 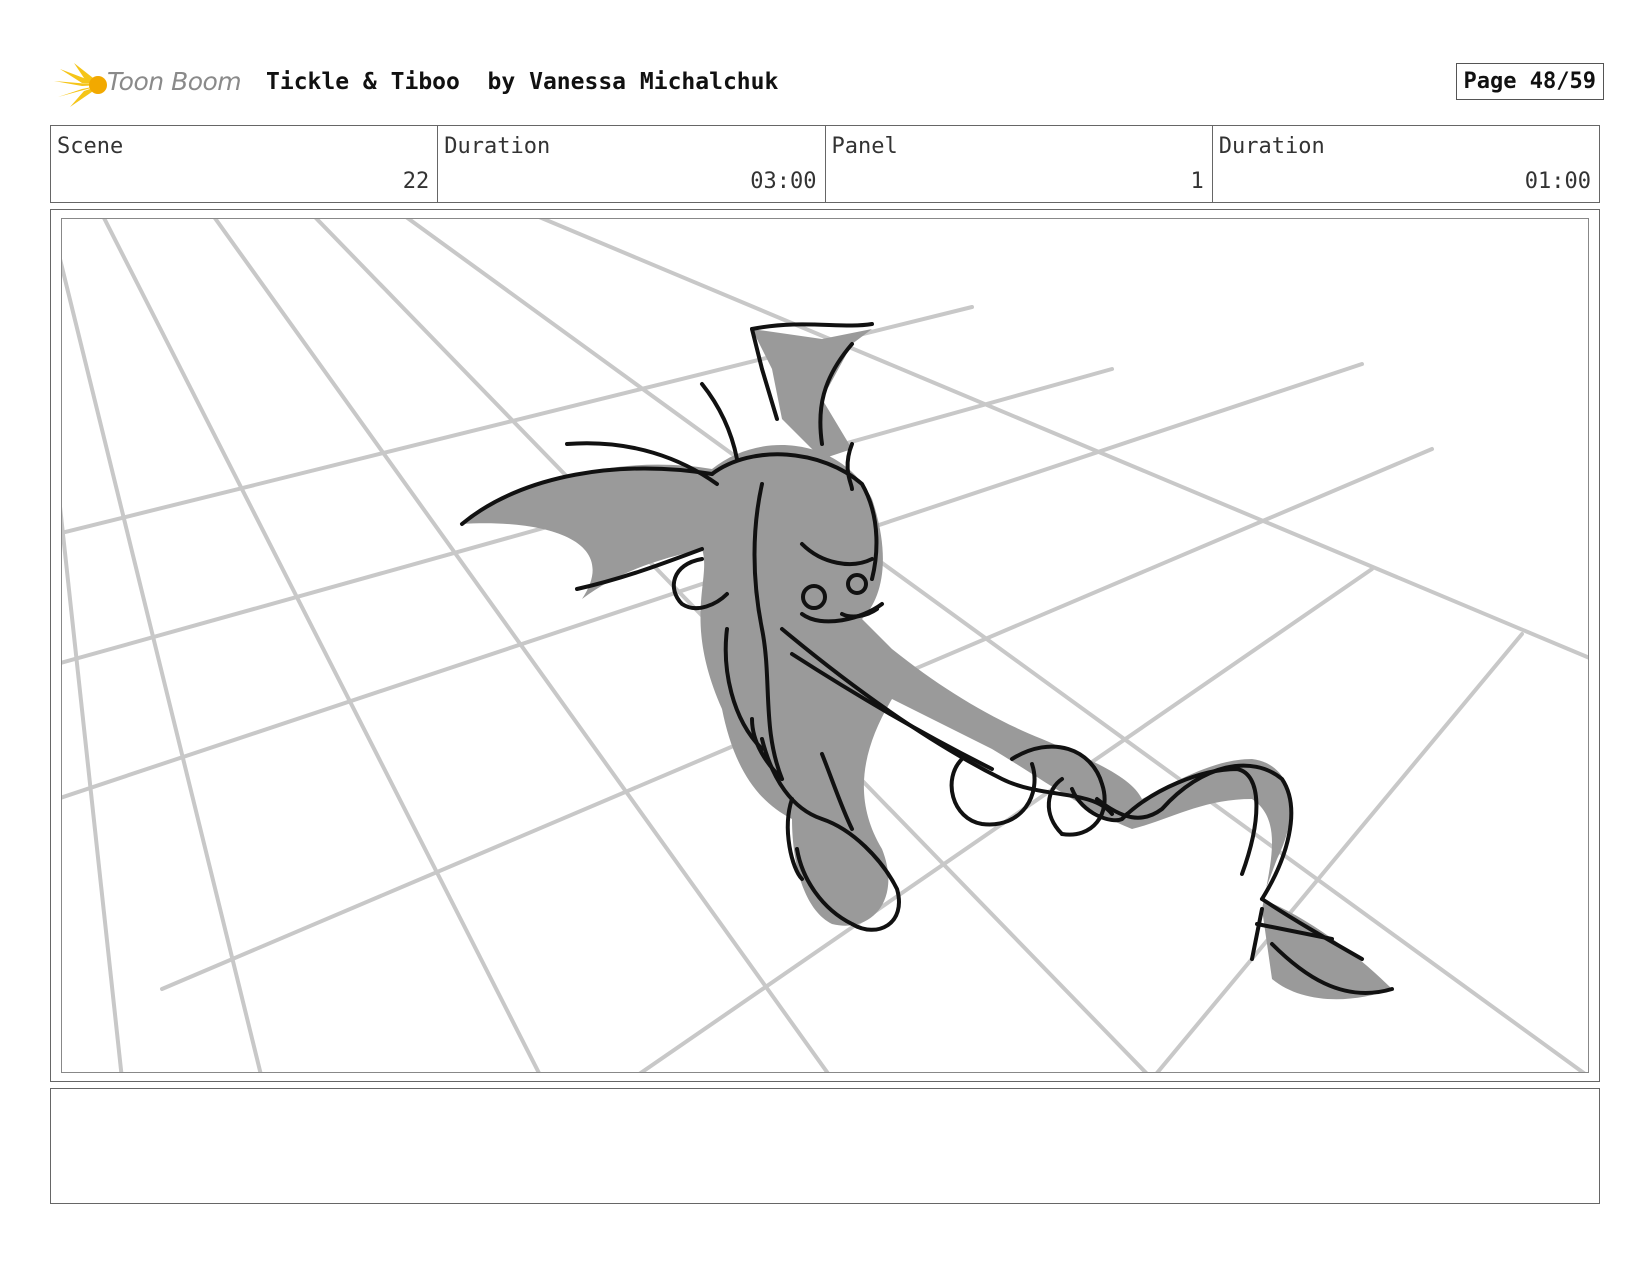 I want to click on scene-duration-value: 03:00, so click(x=783, y=181).